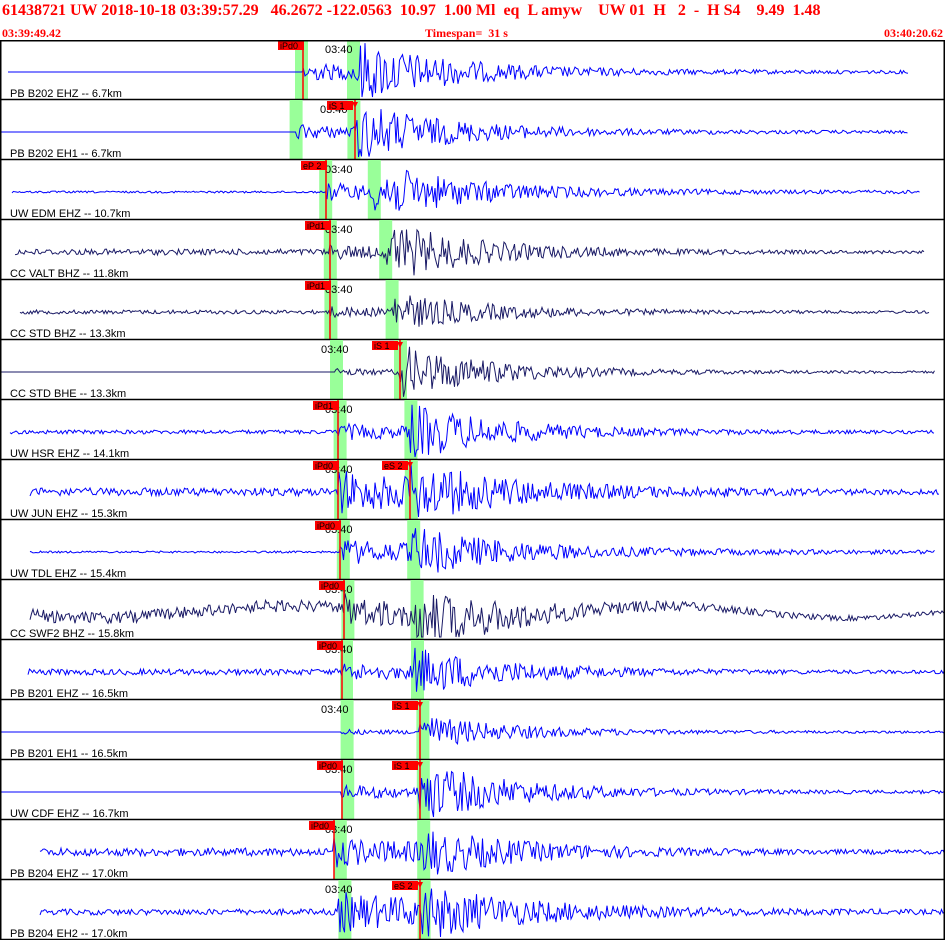  Describe the element at coordinates (296, 130) in the screenshot. I see `p-phase-window` at that location.